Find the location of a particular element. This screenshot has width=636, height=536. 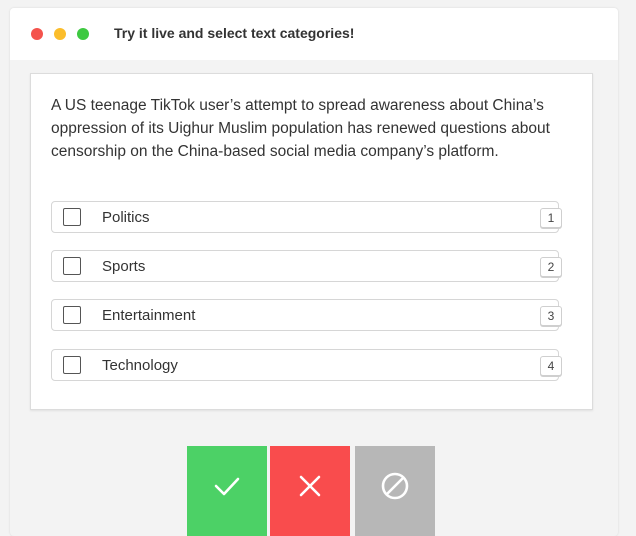

close-icon is located at coordinates (310, 486).